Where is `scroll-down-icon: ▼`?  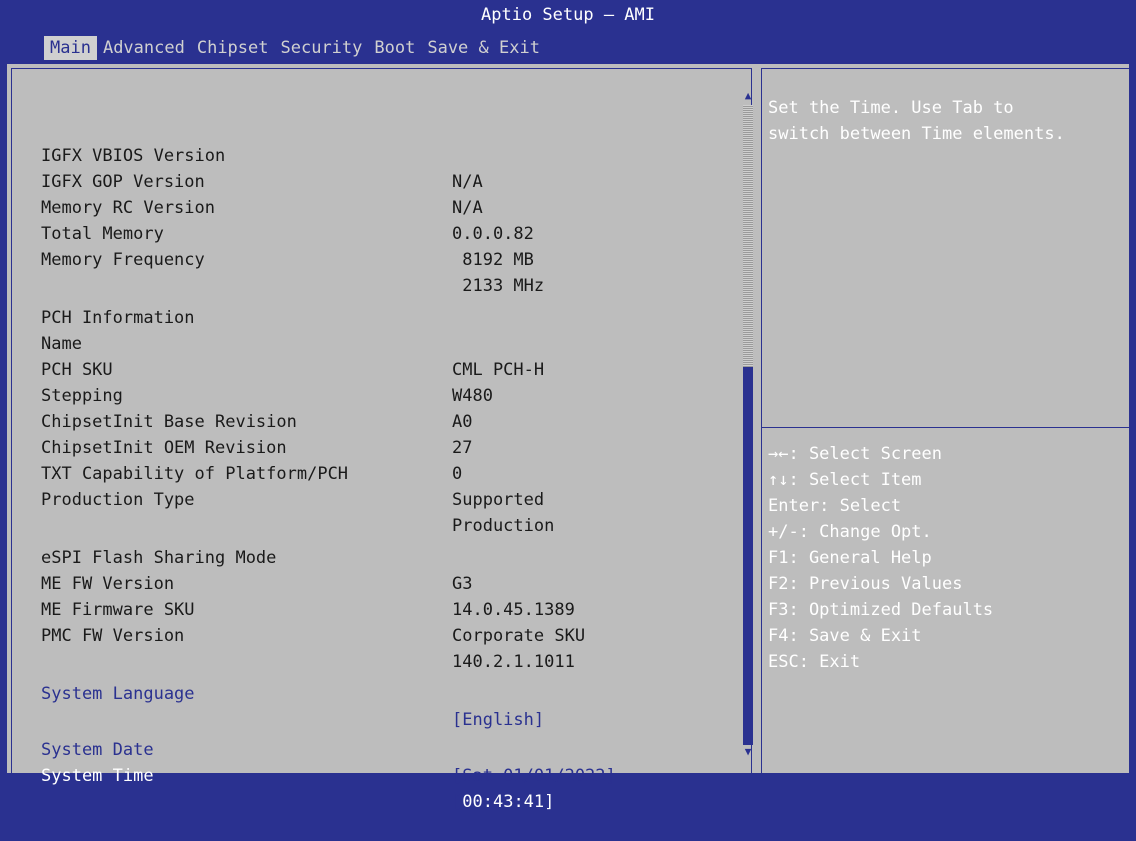
scroll-down-icon: ▼ is located at coordinates (748, 752).